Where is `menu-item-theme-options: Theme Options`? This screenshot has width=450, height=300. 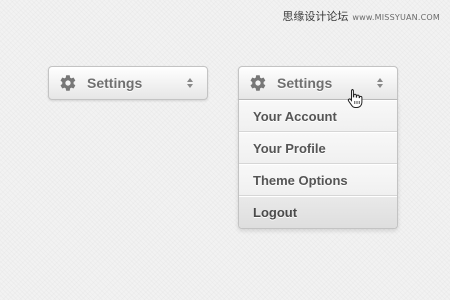
menu-item-theme-options: Theme Options is located at coordinates (318, 180).